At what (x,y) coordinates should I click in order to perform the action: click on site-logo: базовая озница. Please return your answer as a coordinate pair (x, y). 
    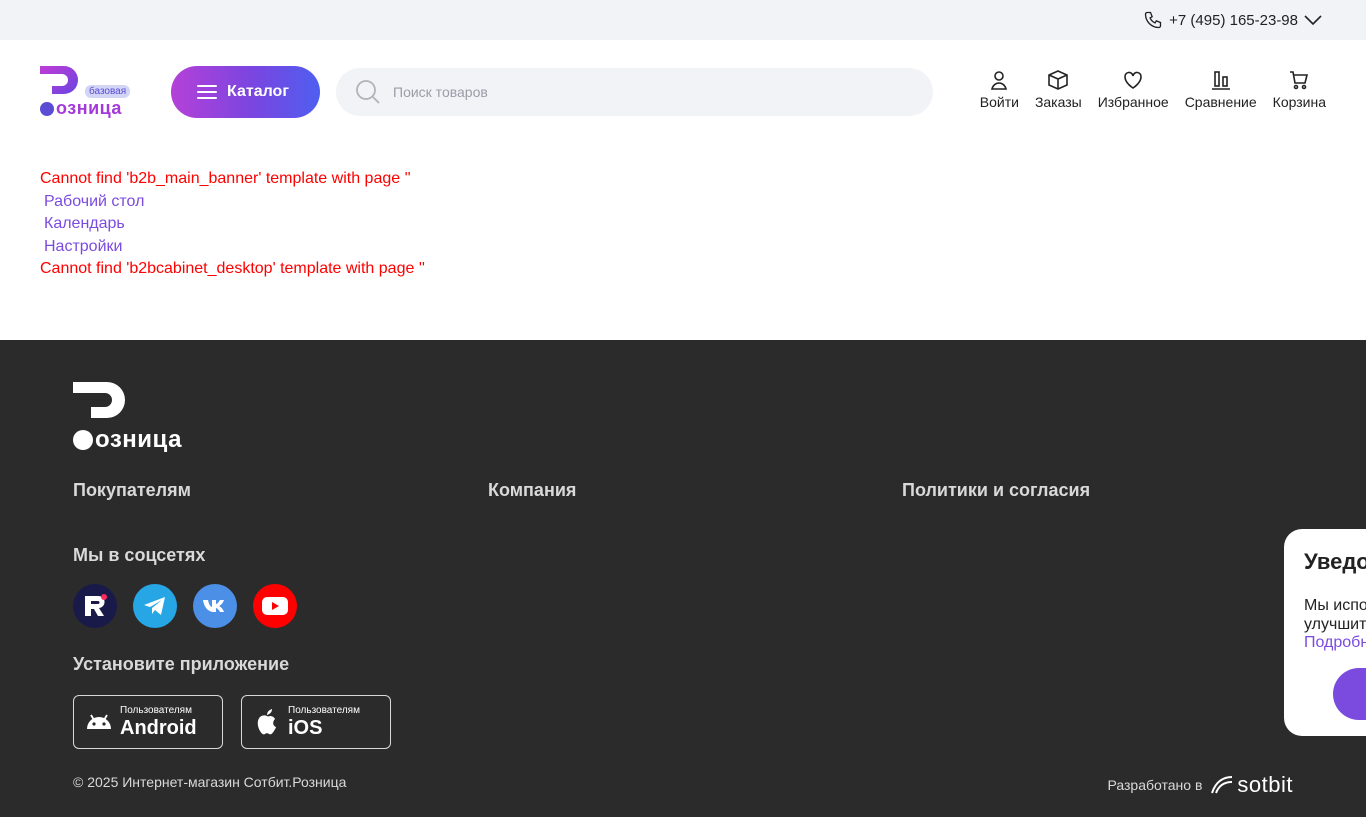
    Looking at the image, I should click on (86, 92).